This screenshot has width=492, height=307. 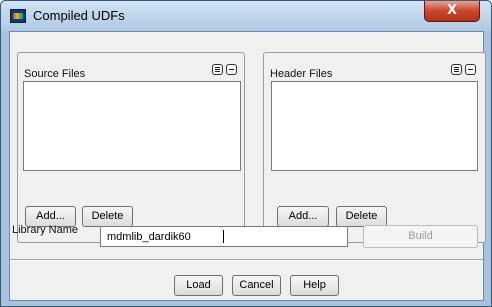 I want to click on text-cursor, so click(x=223, y=236).